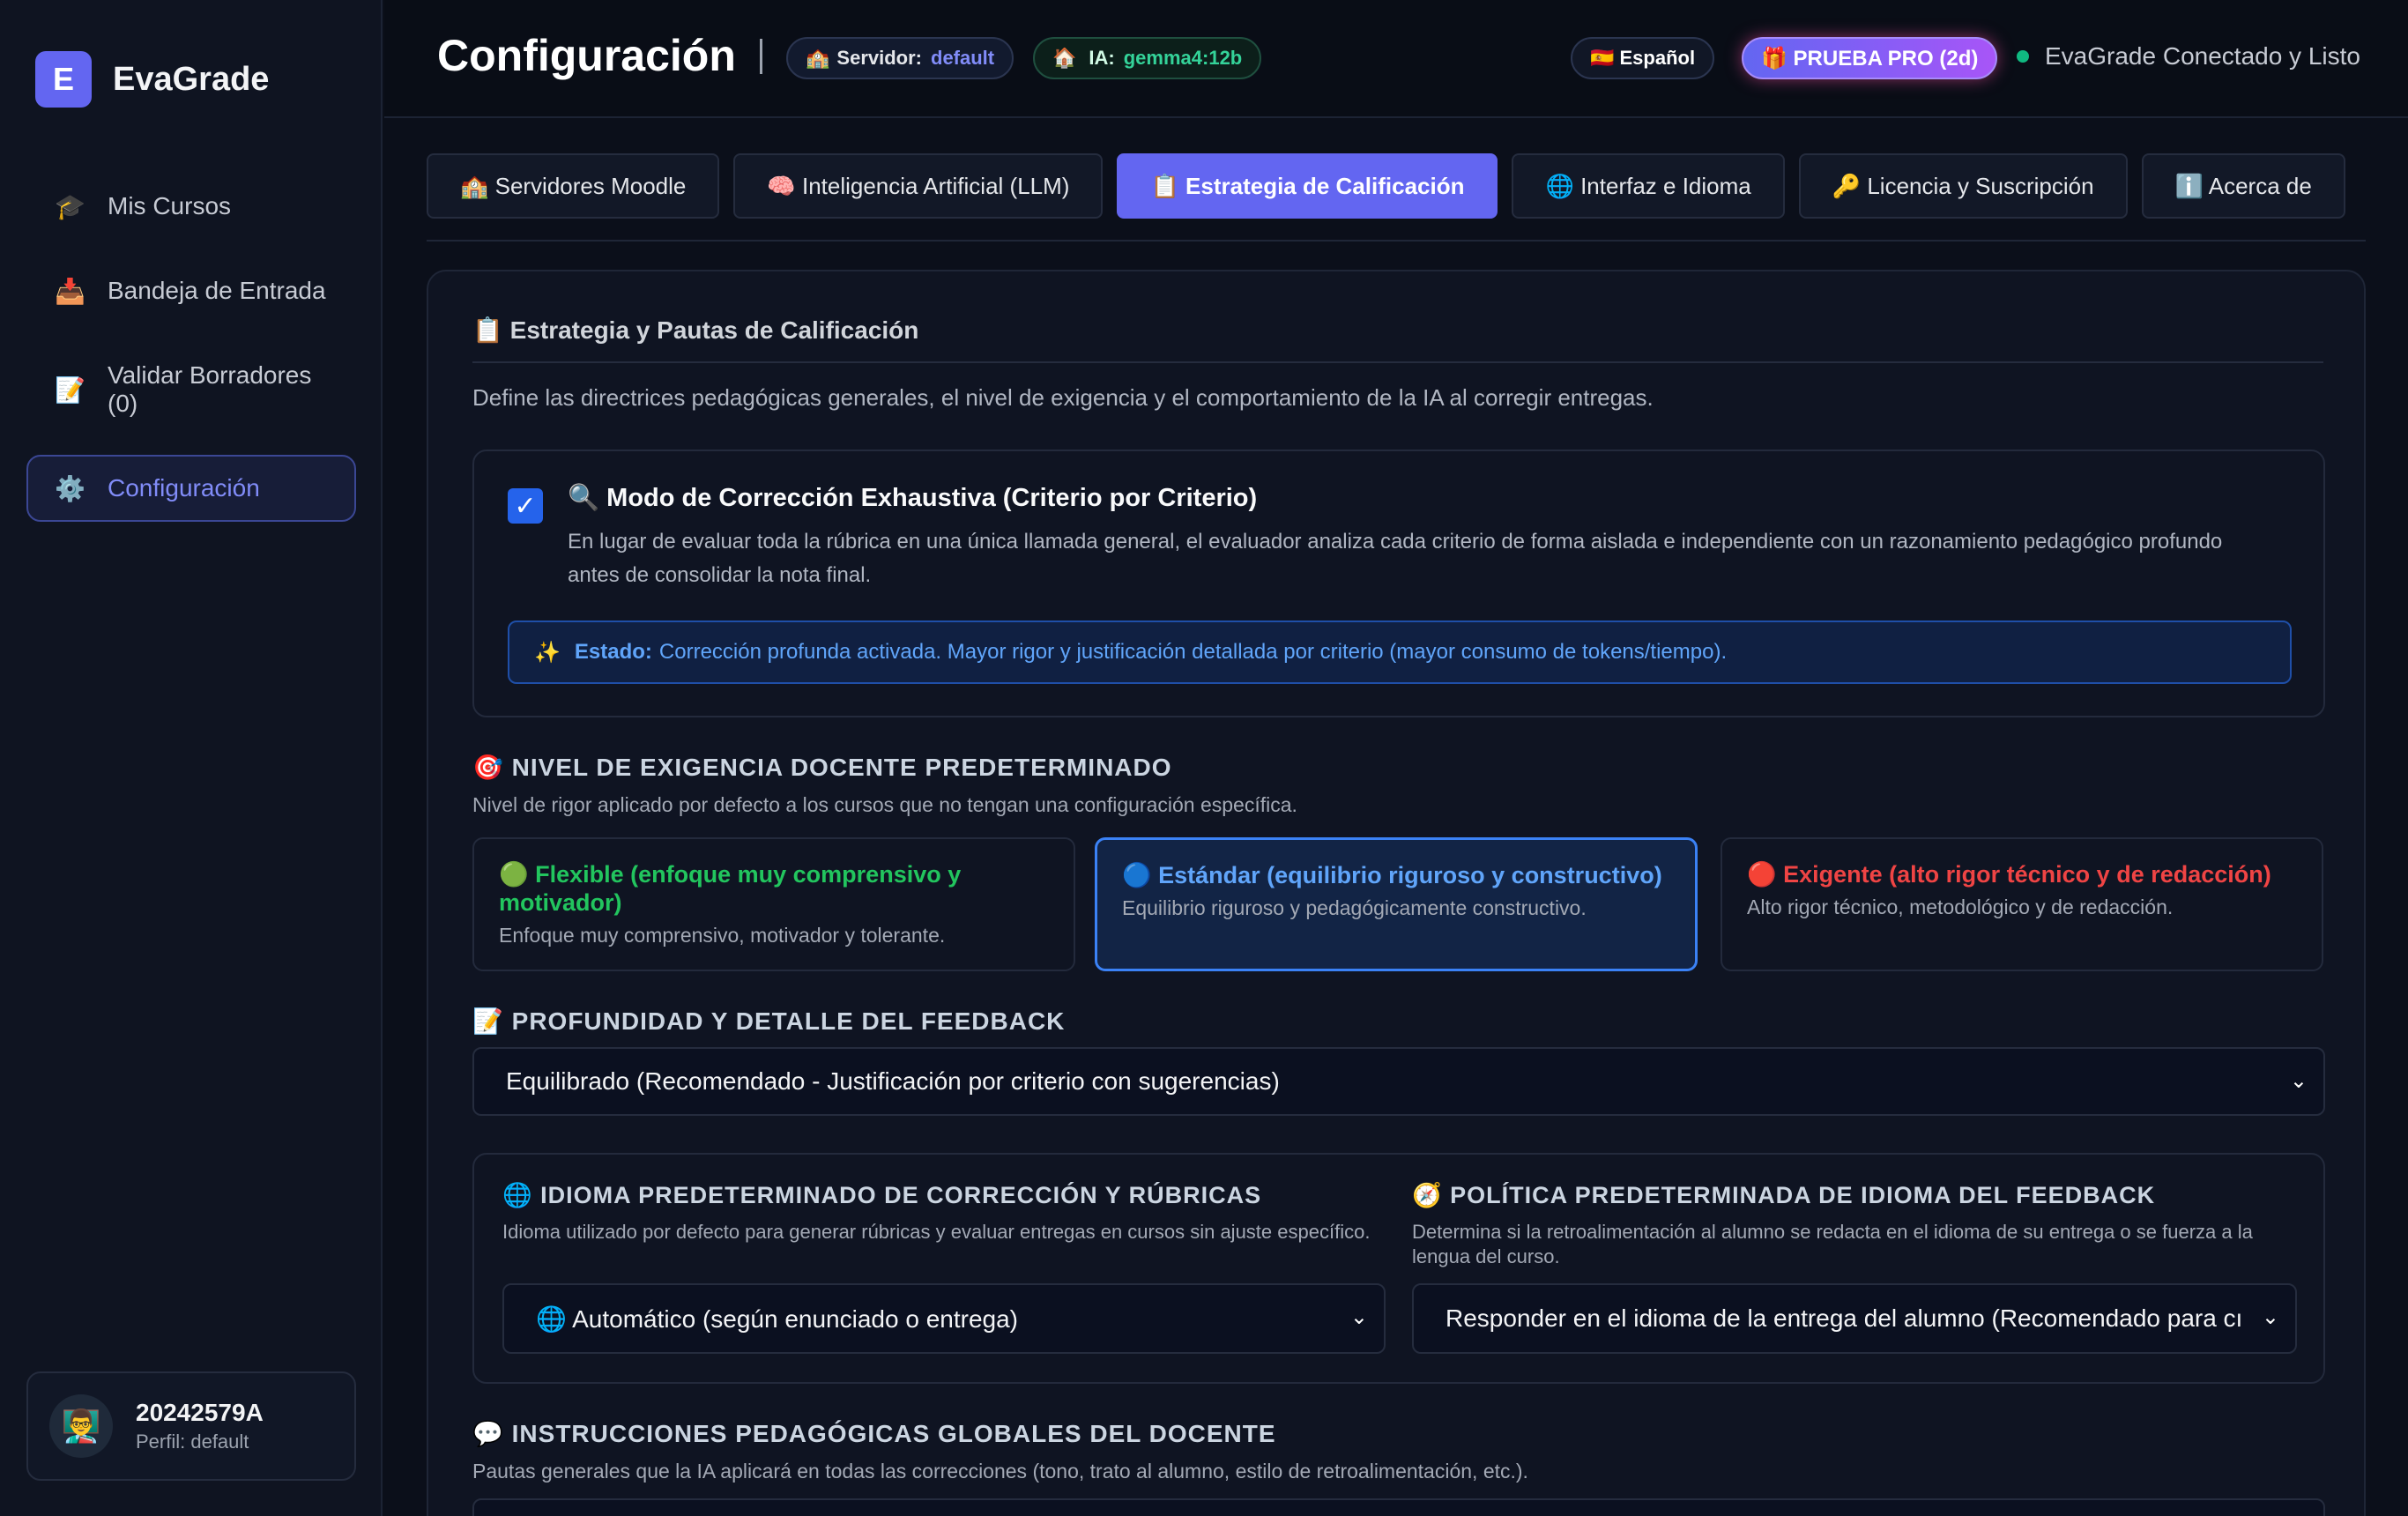 Image resolution: width=2408 pixels, height=1516 pixels. I want to click on sidebar-item-mis-cursos: 🎓 Mis Cursos, so click(191, 206).